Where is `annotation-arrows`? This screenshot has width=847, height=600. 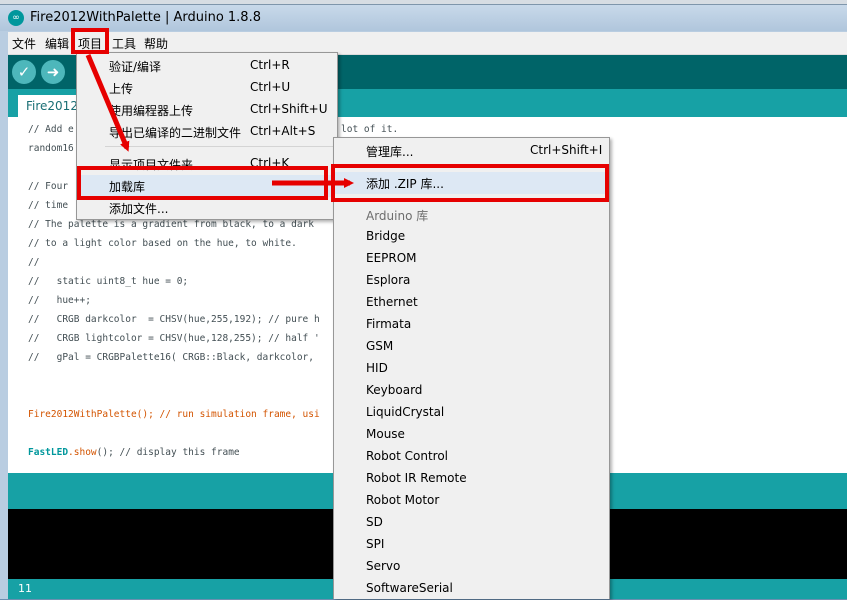
annotation-arrows is located at coordinates (219, 121).